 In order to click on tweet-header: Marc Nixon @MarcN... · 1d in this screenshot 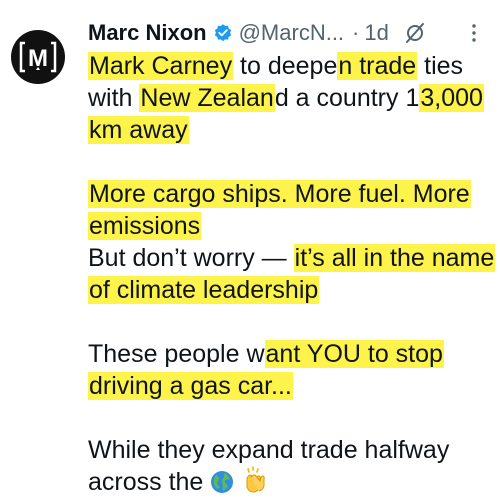, I will do `click(293, 33)`.